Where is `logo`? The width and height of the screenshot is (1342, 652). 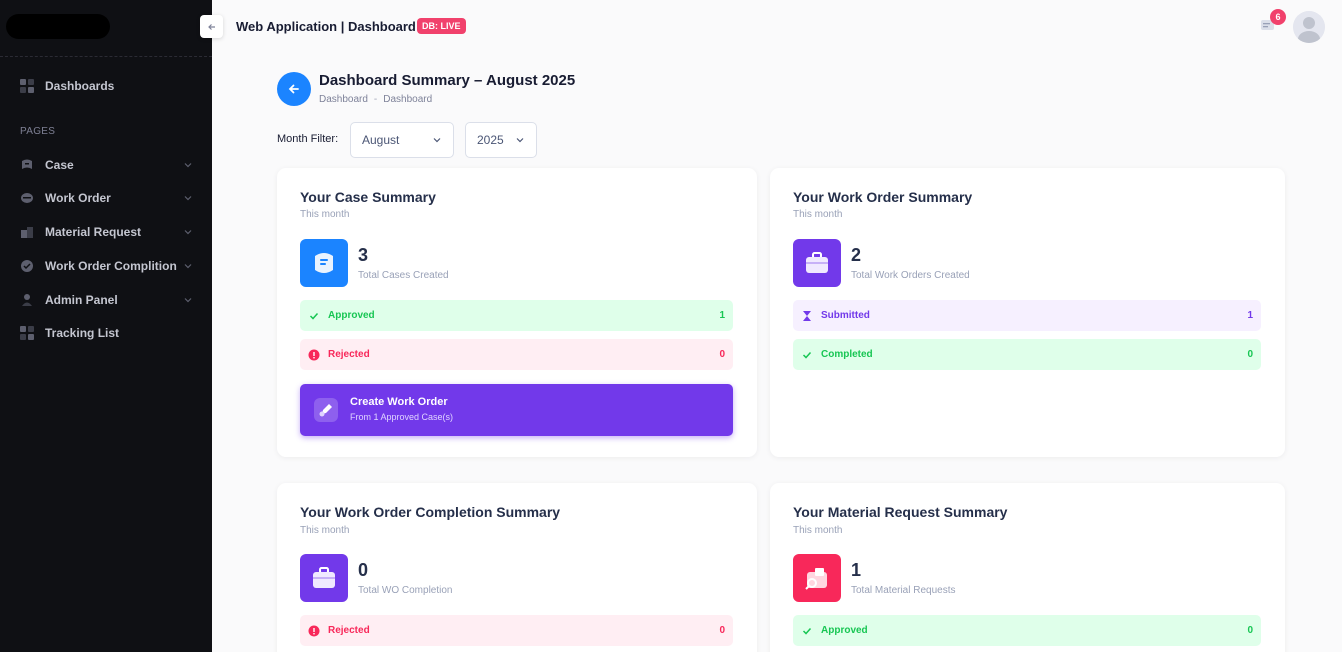
logo is located at coordinates (58, 26).